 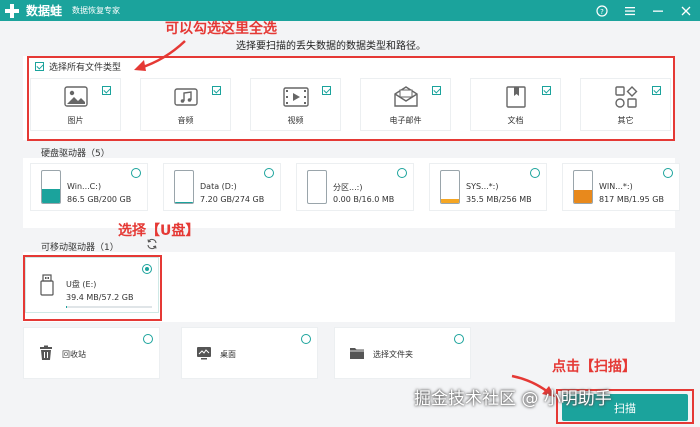 What do you see at coordinates (331, 46) in the screenshot?
I see `instruction-text: 选择要扫描的丢失数据的数据类型和路径。` at bounding box center [331, 46].